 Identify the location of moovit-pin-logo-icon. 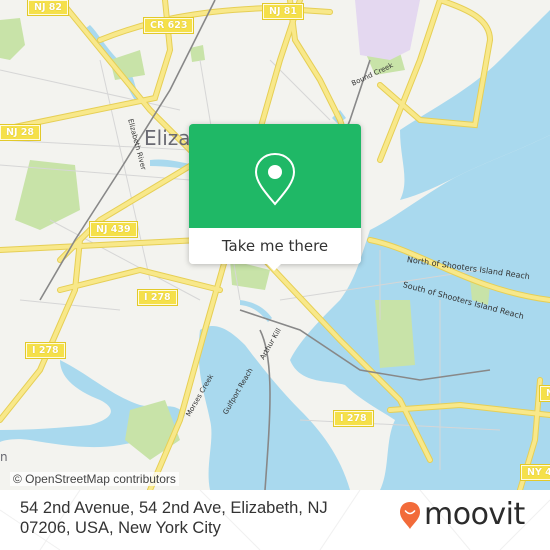
(410, 515).